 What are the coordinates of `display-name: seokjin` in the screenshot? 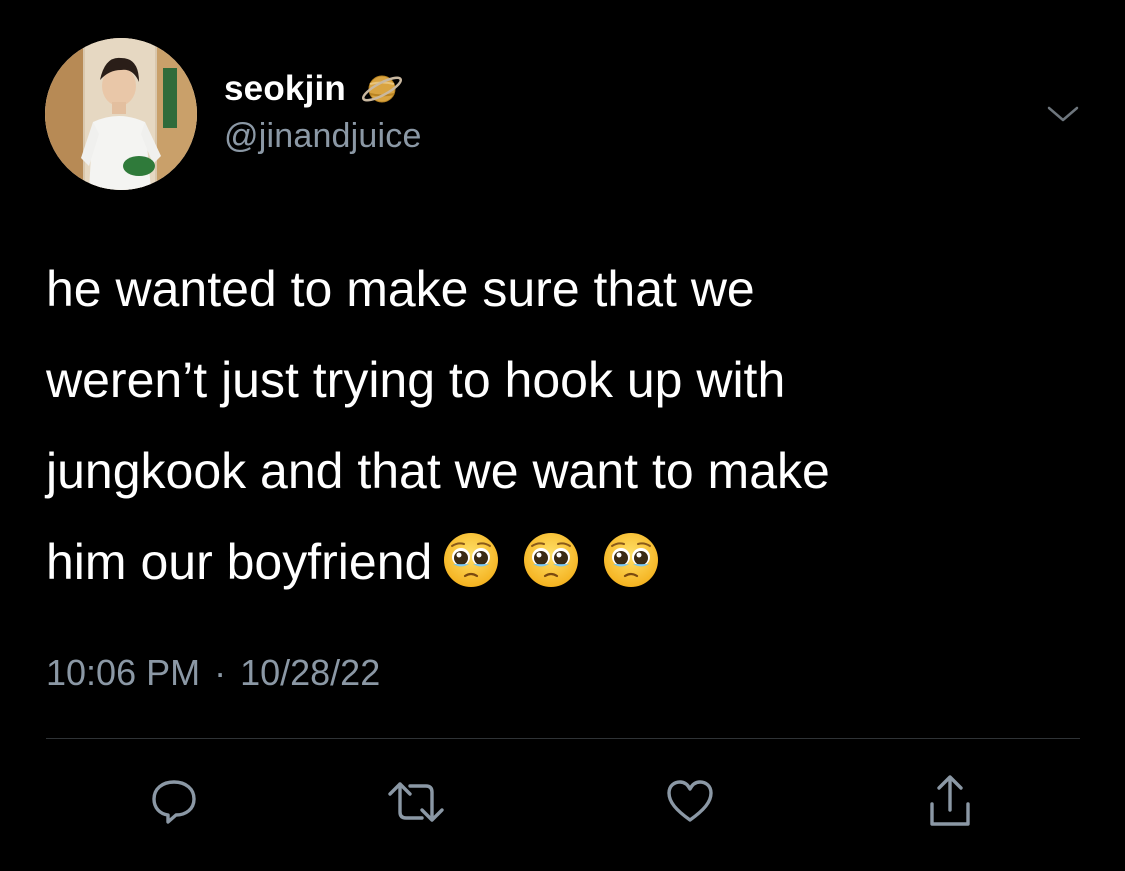 It's located at (285, 89).